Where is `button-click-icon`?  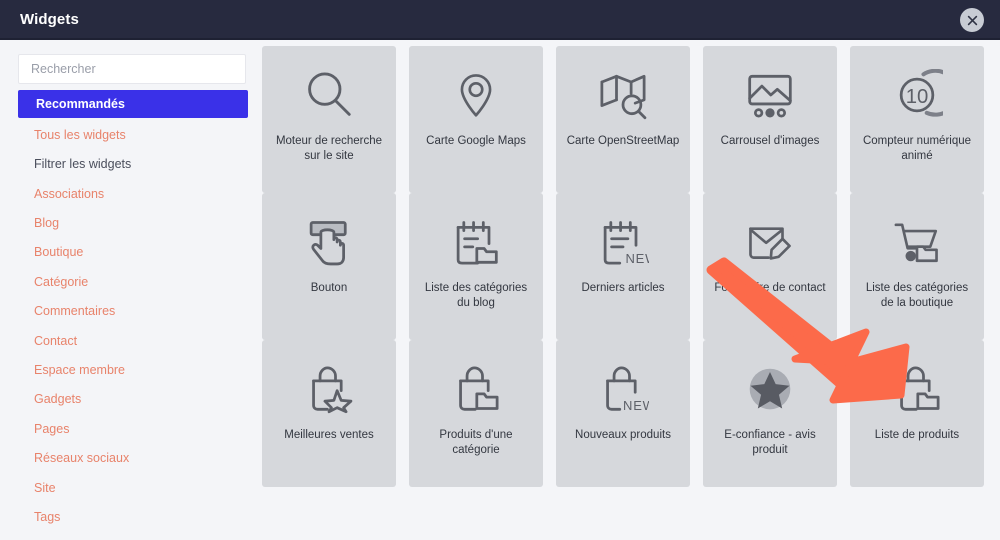 button-click-icon is located at coordinates (329, 242).